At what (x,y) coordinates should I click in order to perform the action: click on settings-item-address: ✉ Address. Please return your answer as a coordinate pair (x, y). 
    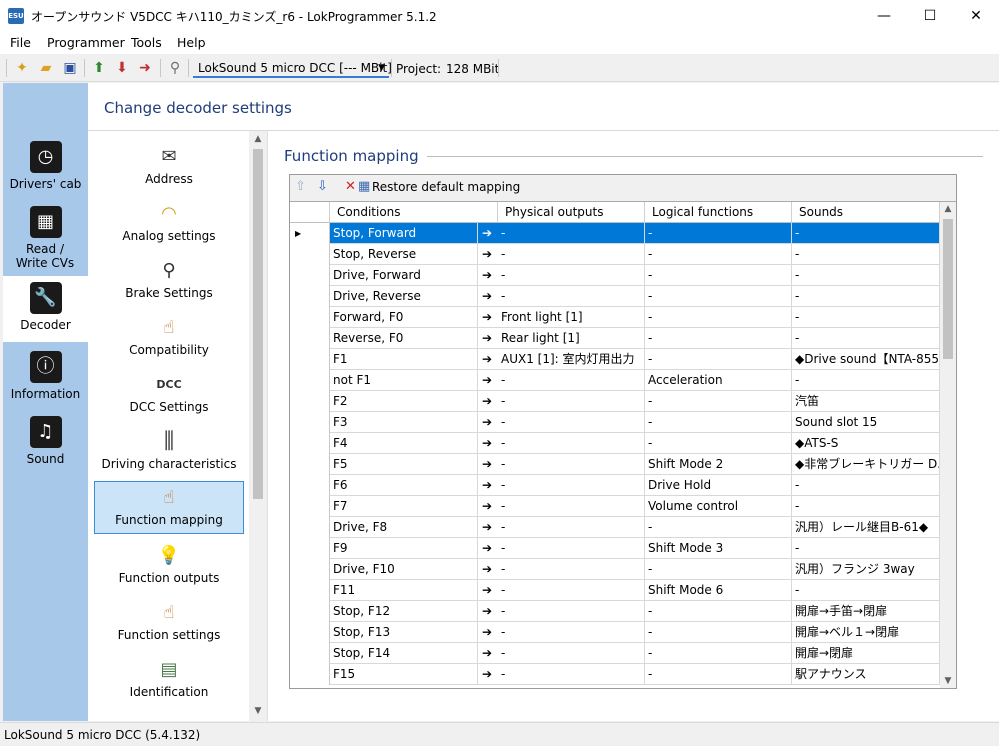
    Looking at the image, I should click on (169, 168).